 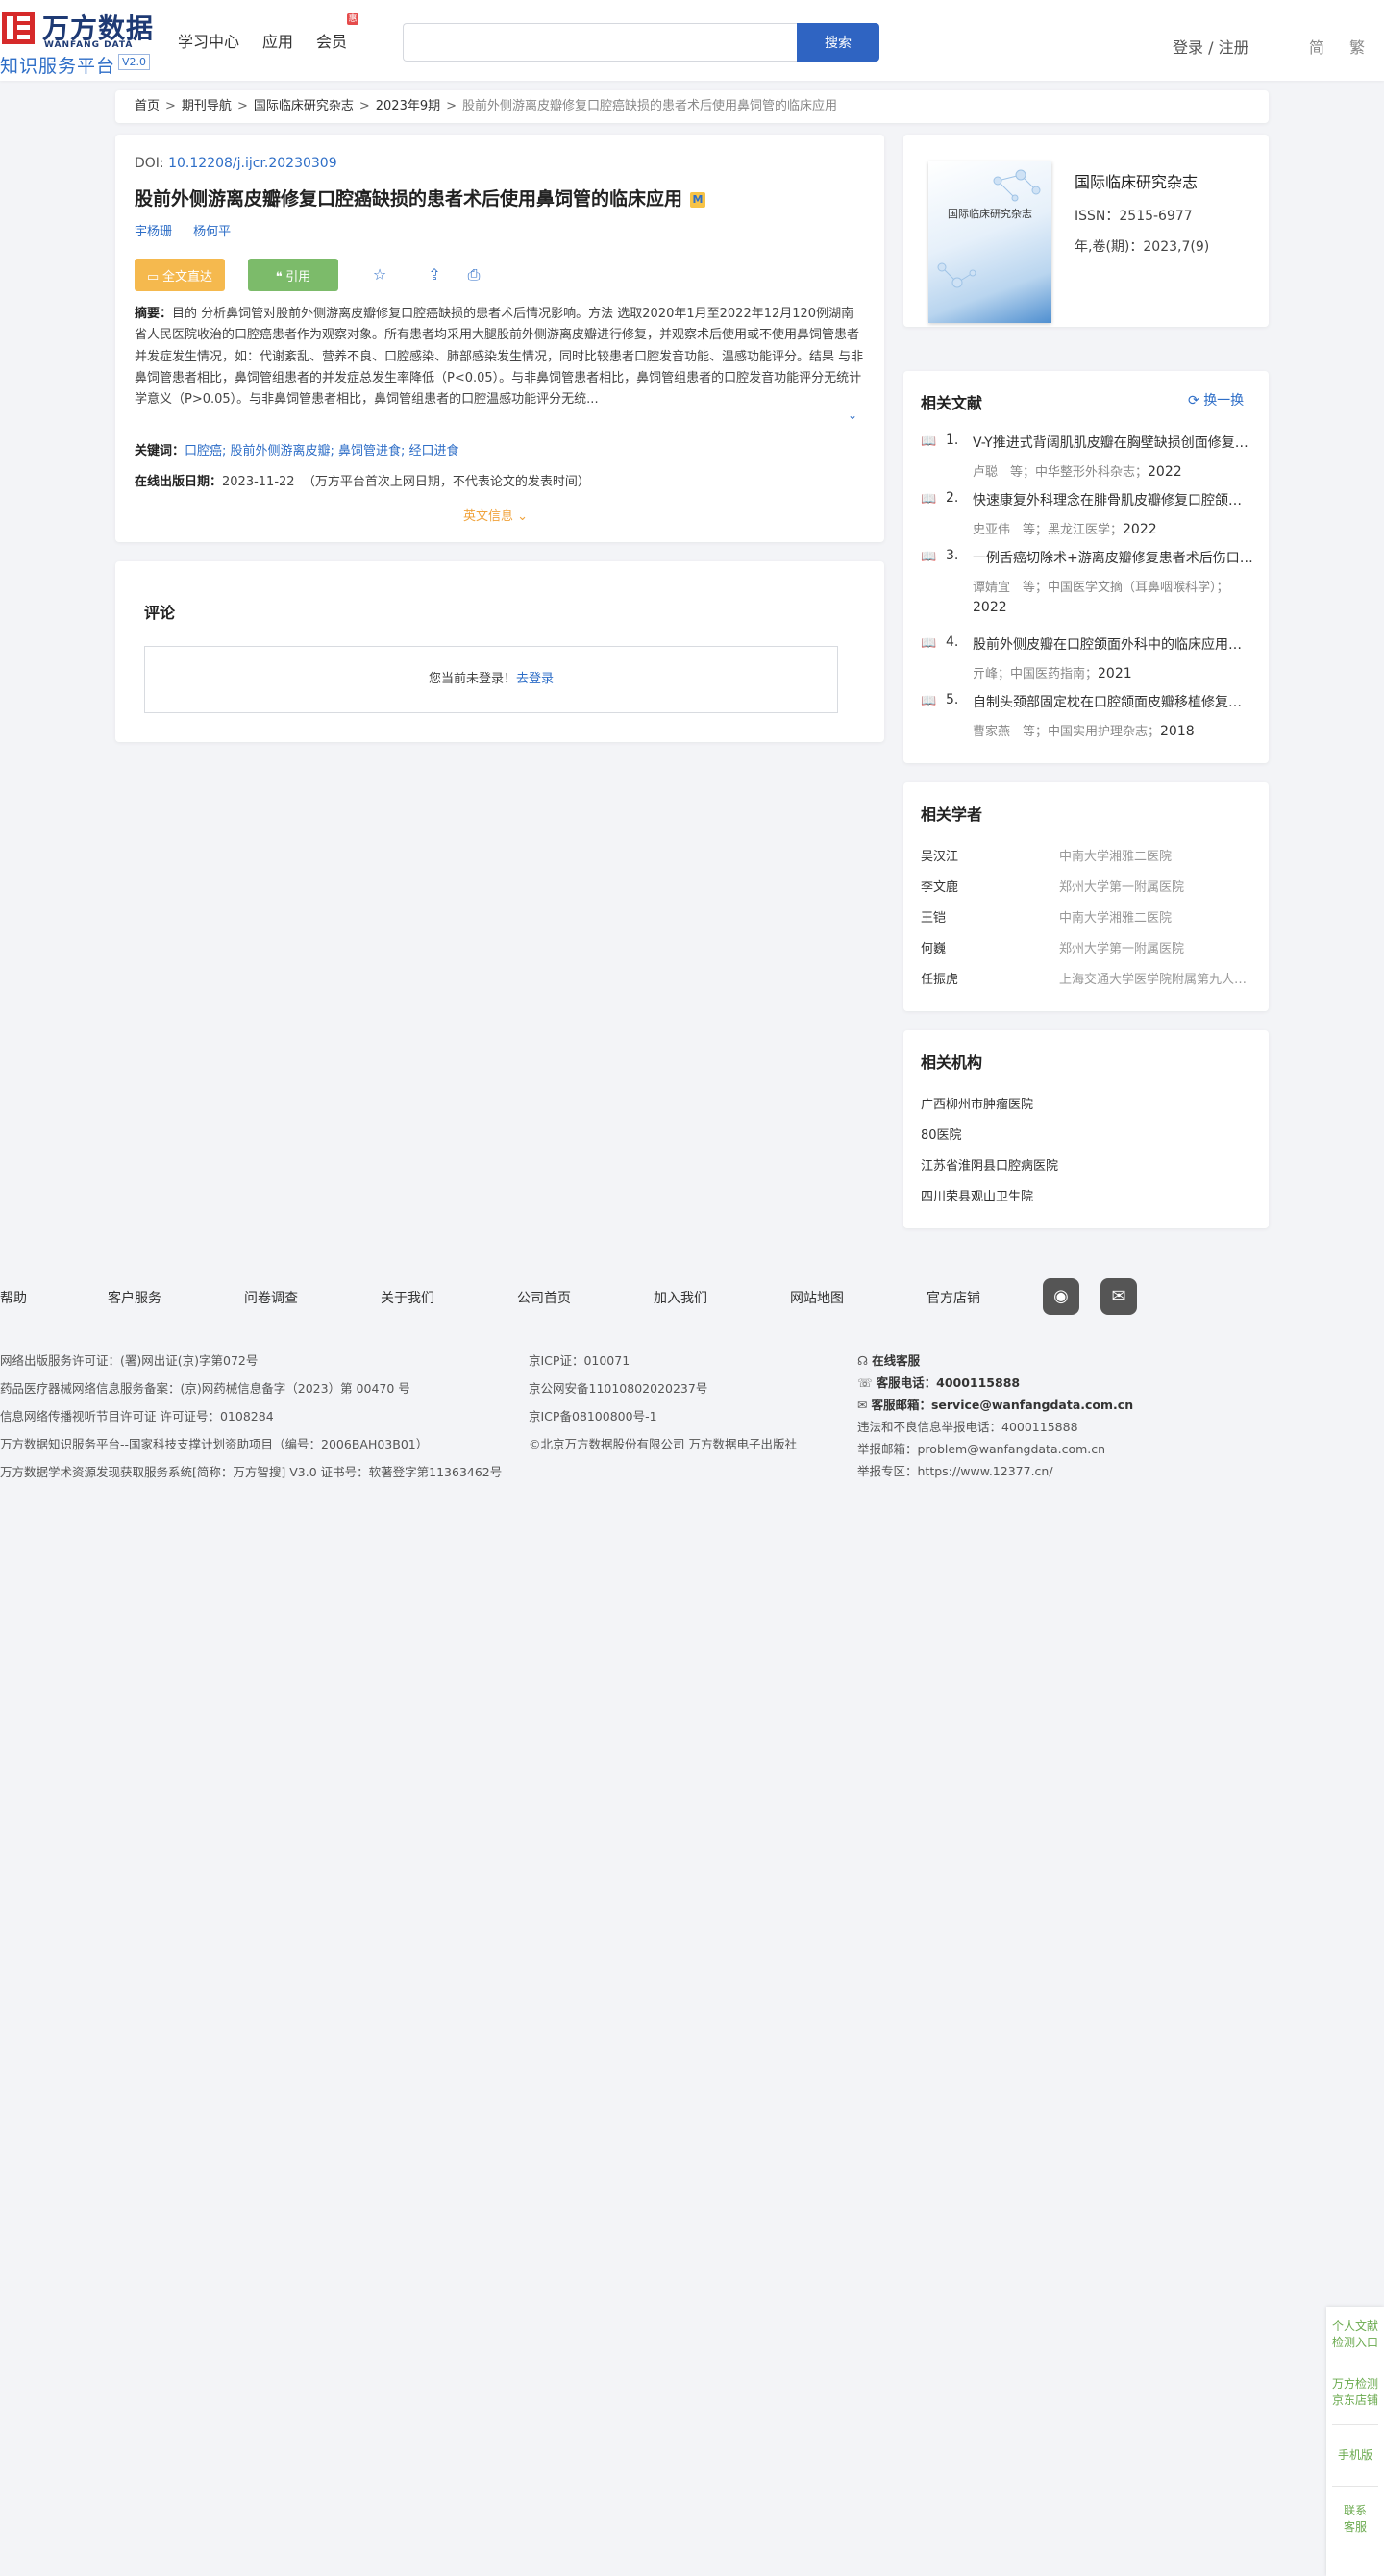 What do you see at coordinates (212, 232) in the screenshot?
I see `author-link: 杨何平` at bounding box center [212, 232].